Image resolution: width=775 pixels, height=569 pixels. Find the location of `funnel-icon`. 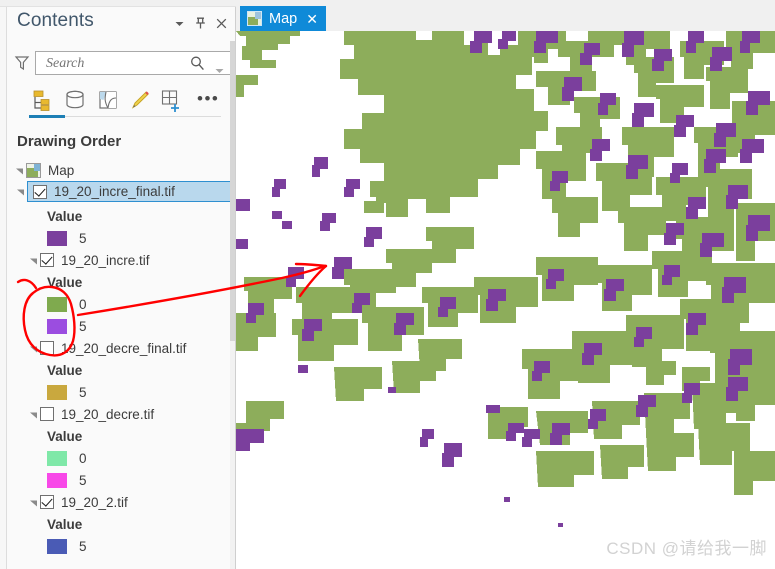

funnel-icon is located at coordinates (22, 63).